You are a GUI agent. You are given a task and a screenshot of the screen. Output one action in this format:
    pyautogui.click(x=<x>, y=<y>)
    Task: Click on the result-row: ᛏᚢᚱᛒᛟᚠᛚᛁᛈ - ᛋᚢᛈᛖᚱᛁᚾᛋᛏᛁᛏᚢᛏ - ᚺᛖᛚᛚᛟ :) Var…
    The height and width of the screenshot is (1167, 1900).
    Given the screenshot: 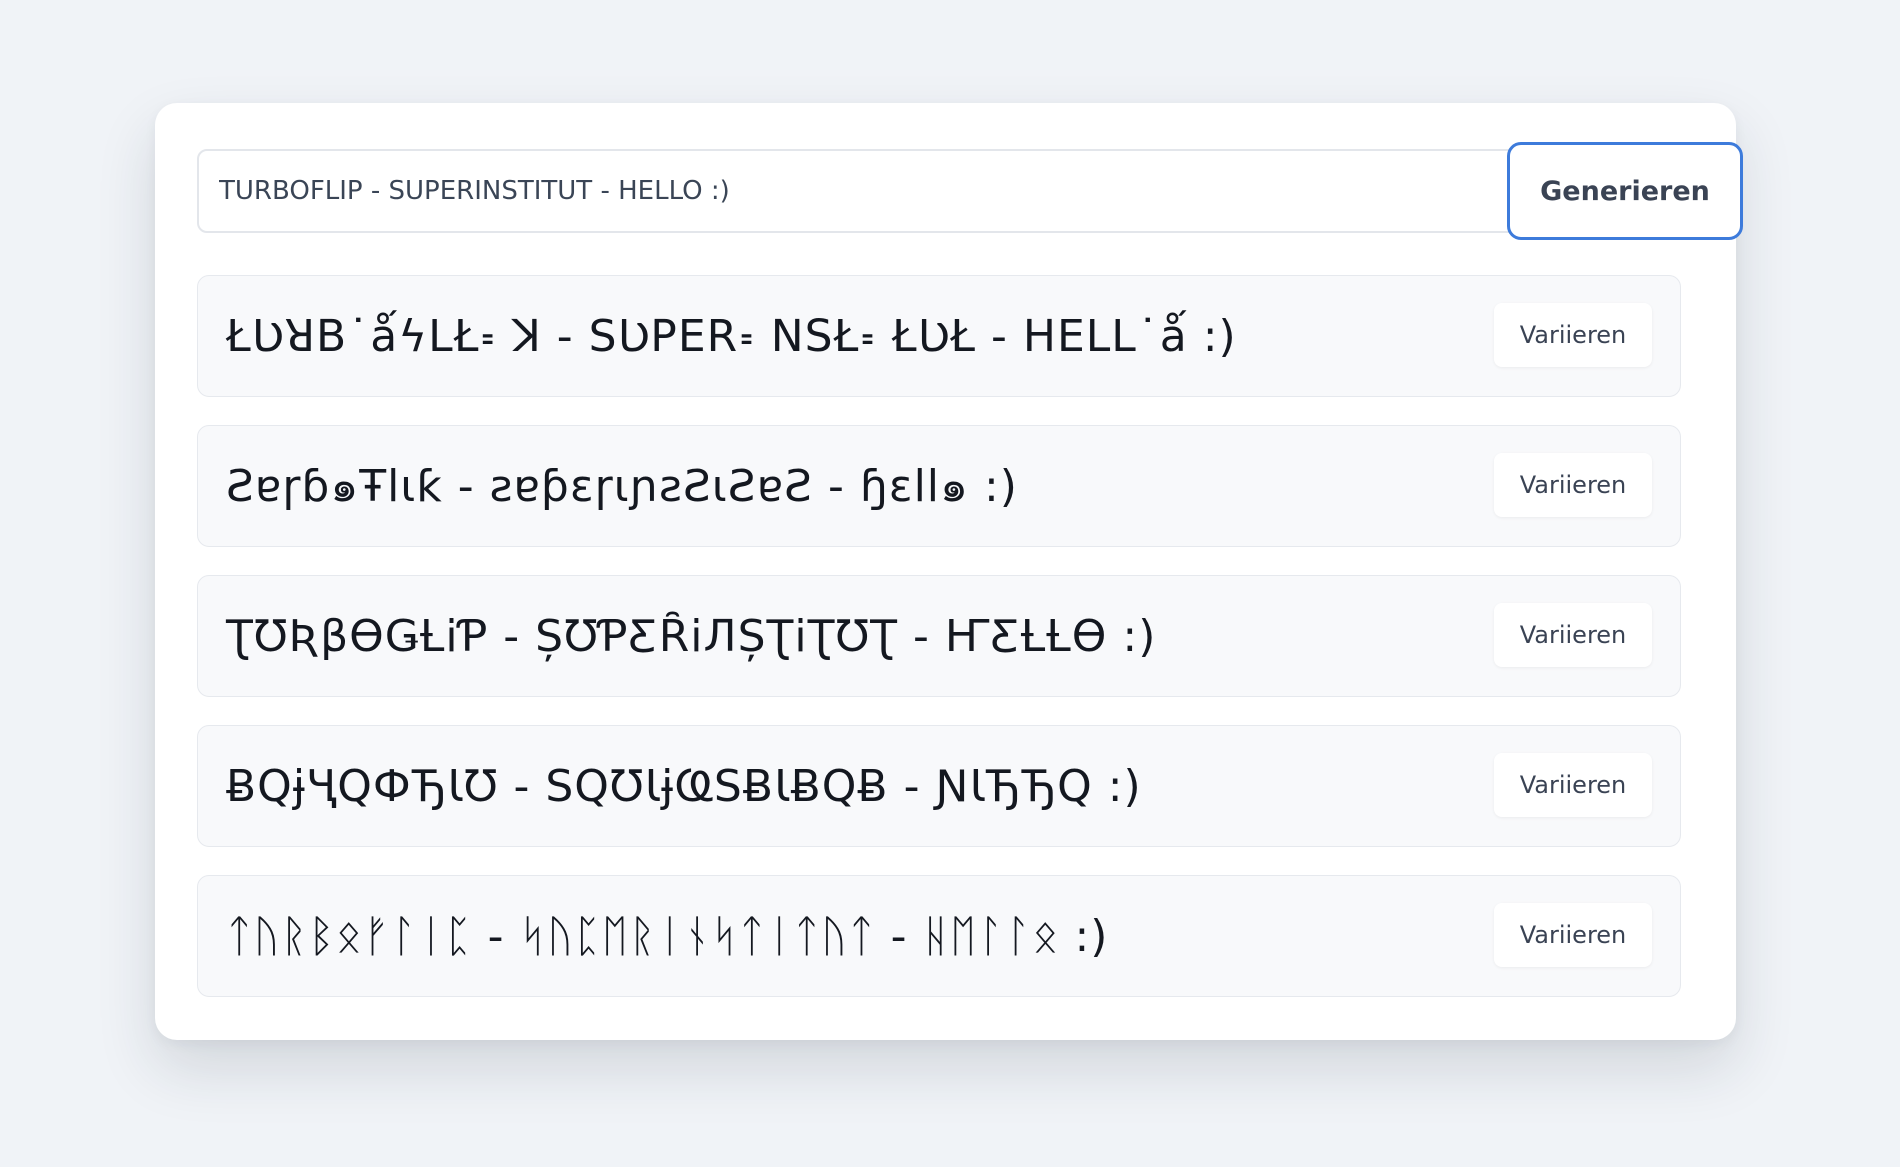 What is the action you would take?
    pyautogui.click(x=939, y=936)
    